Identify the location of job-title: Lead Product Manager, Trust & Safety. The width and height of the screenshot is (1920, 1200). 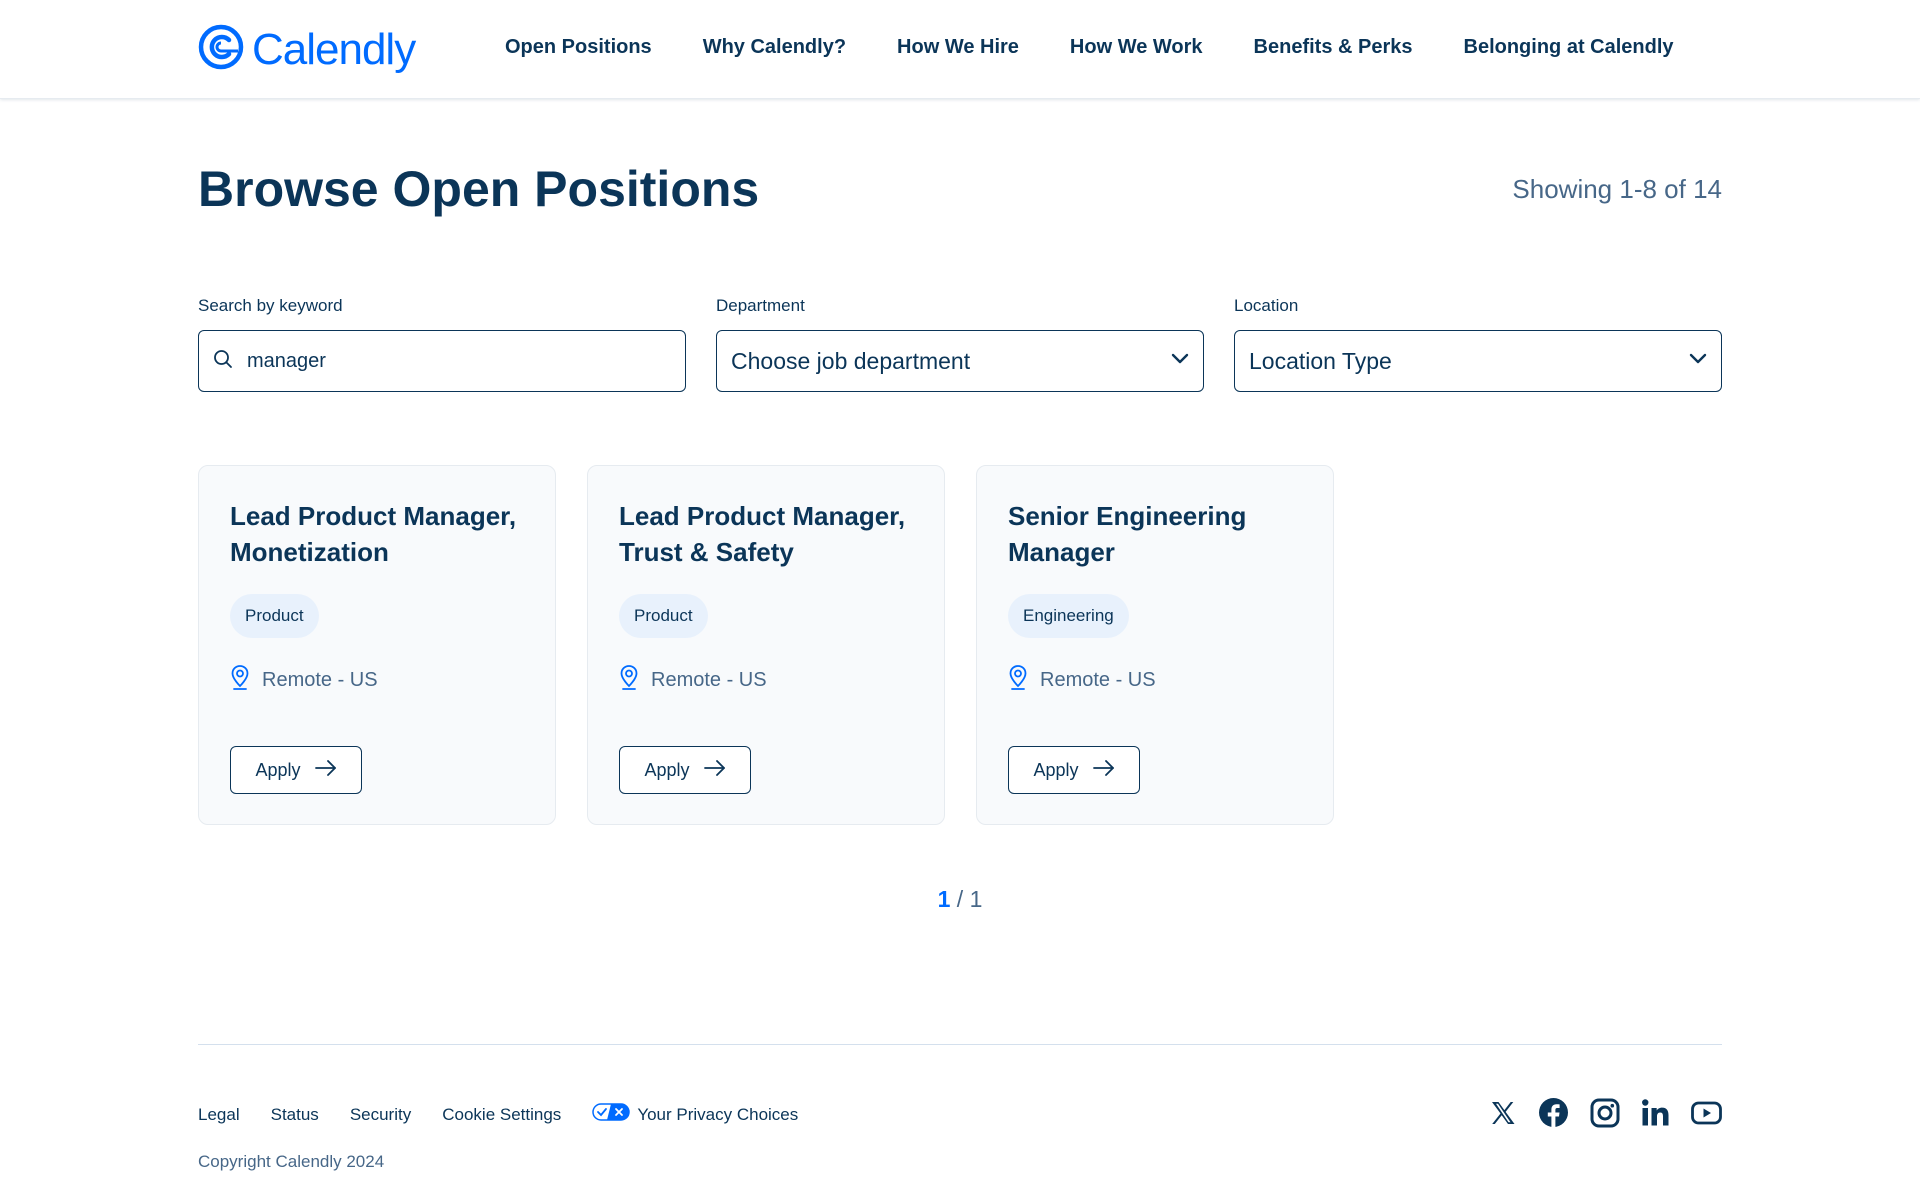
(766, 534).